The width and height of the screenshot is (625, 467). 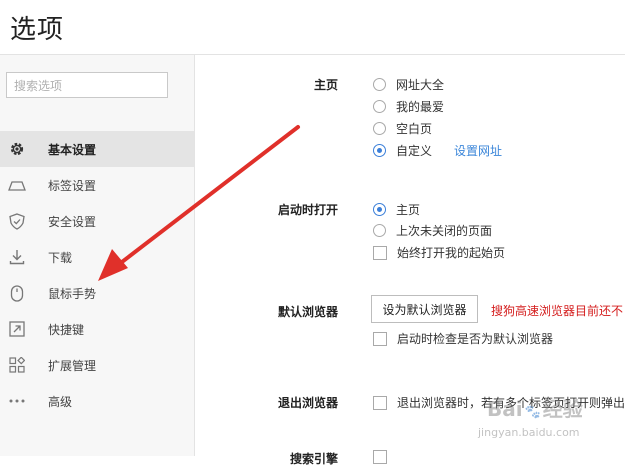 I want to click on sidebar-item-basic-settings: 基本设置, so click(x=97, y=149).